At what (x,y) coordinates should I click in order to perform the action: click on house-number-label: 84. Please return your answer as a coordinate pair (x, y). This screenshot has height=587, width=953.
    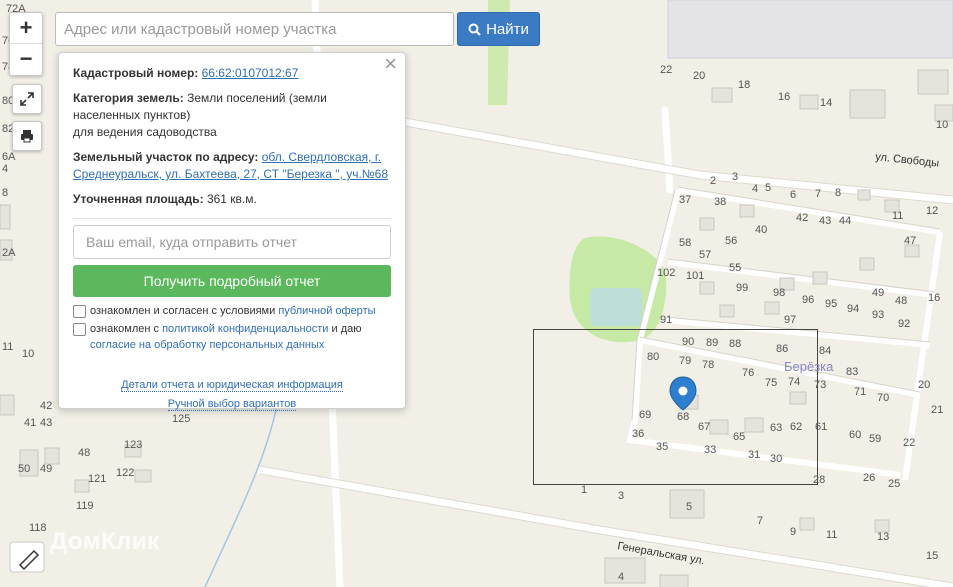
    Looking at the image, I should click on (825, 351).